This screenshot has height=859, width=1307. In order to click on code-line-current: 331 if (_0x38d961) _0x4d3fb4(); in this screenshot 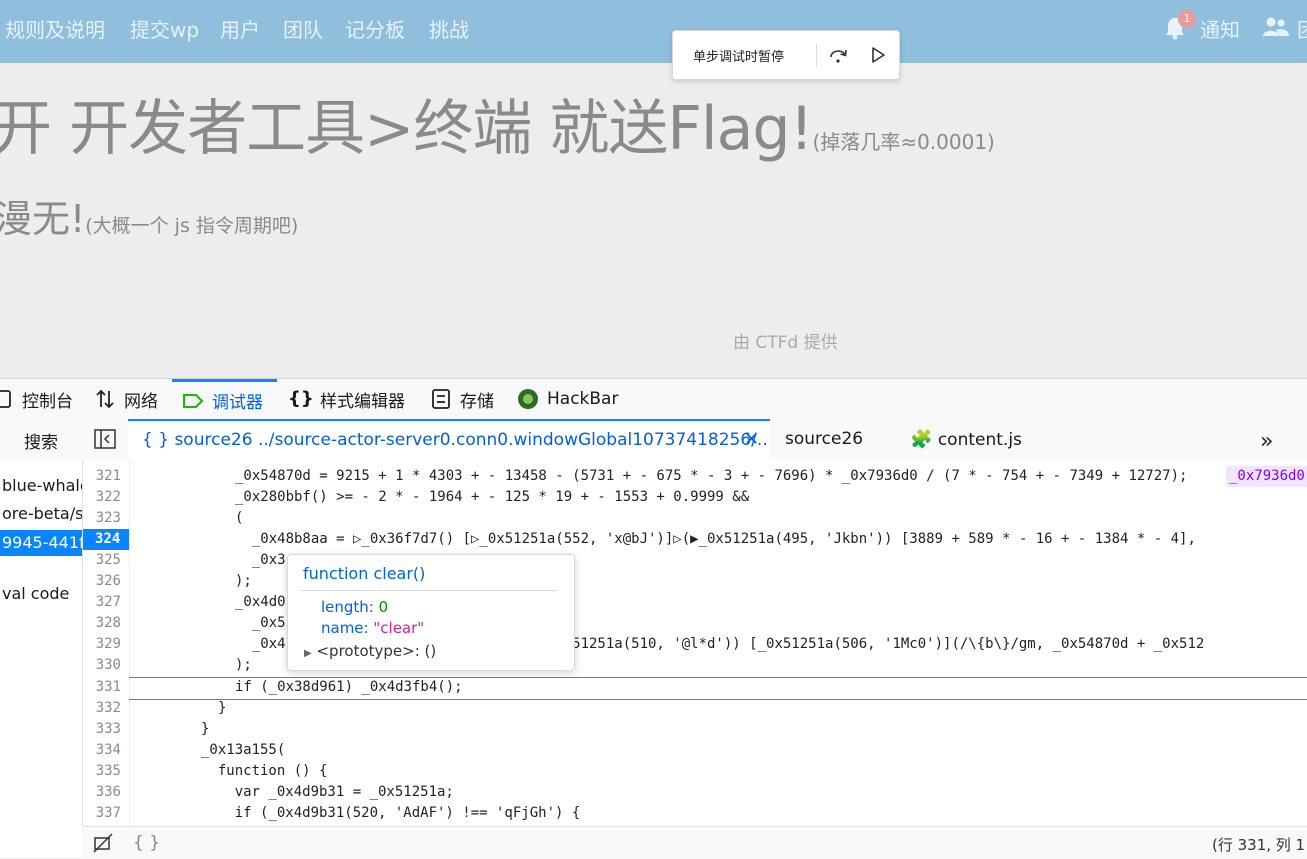, I will do `click(695, 687)`.